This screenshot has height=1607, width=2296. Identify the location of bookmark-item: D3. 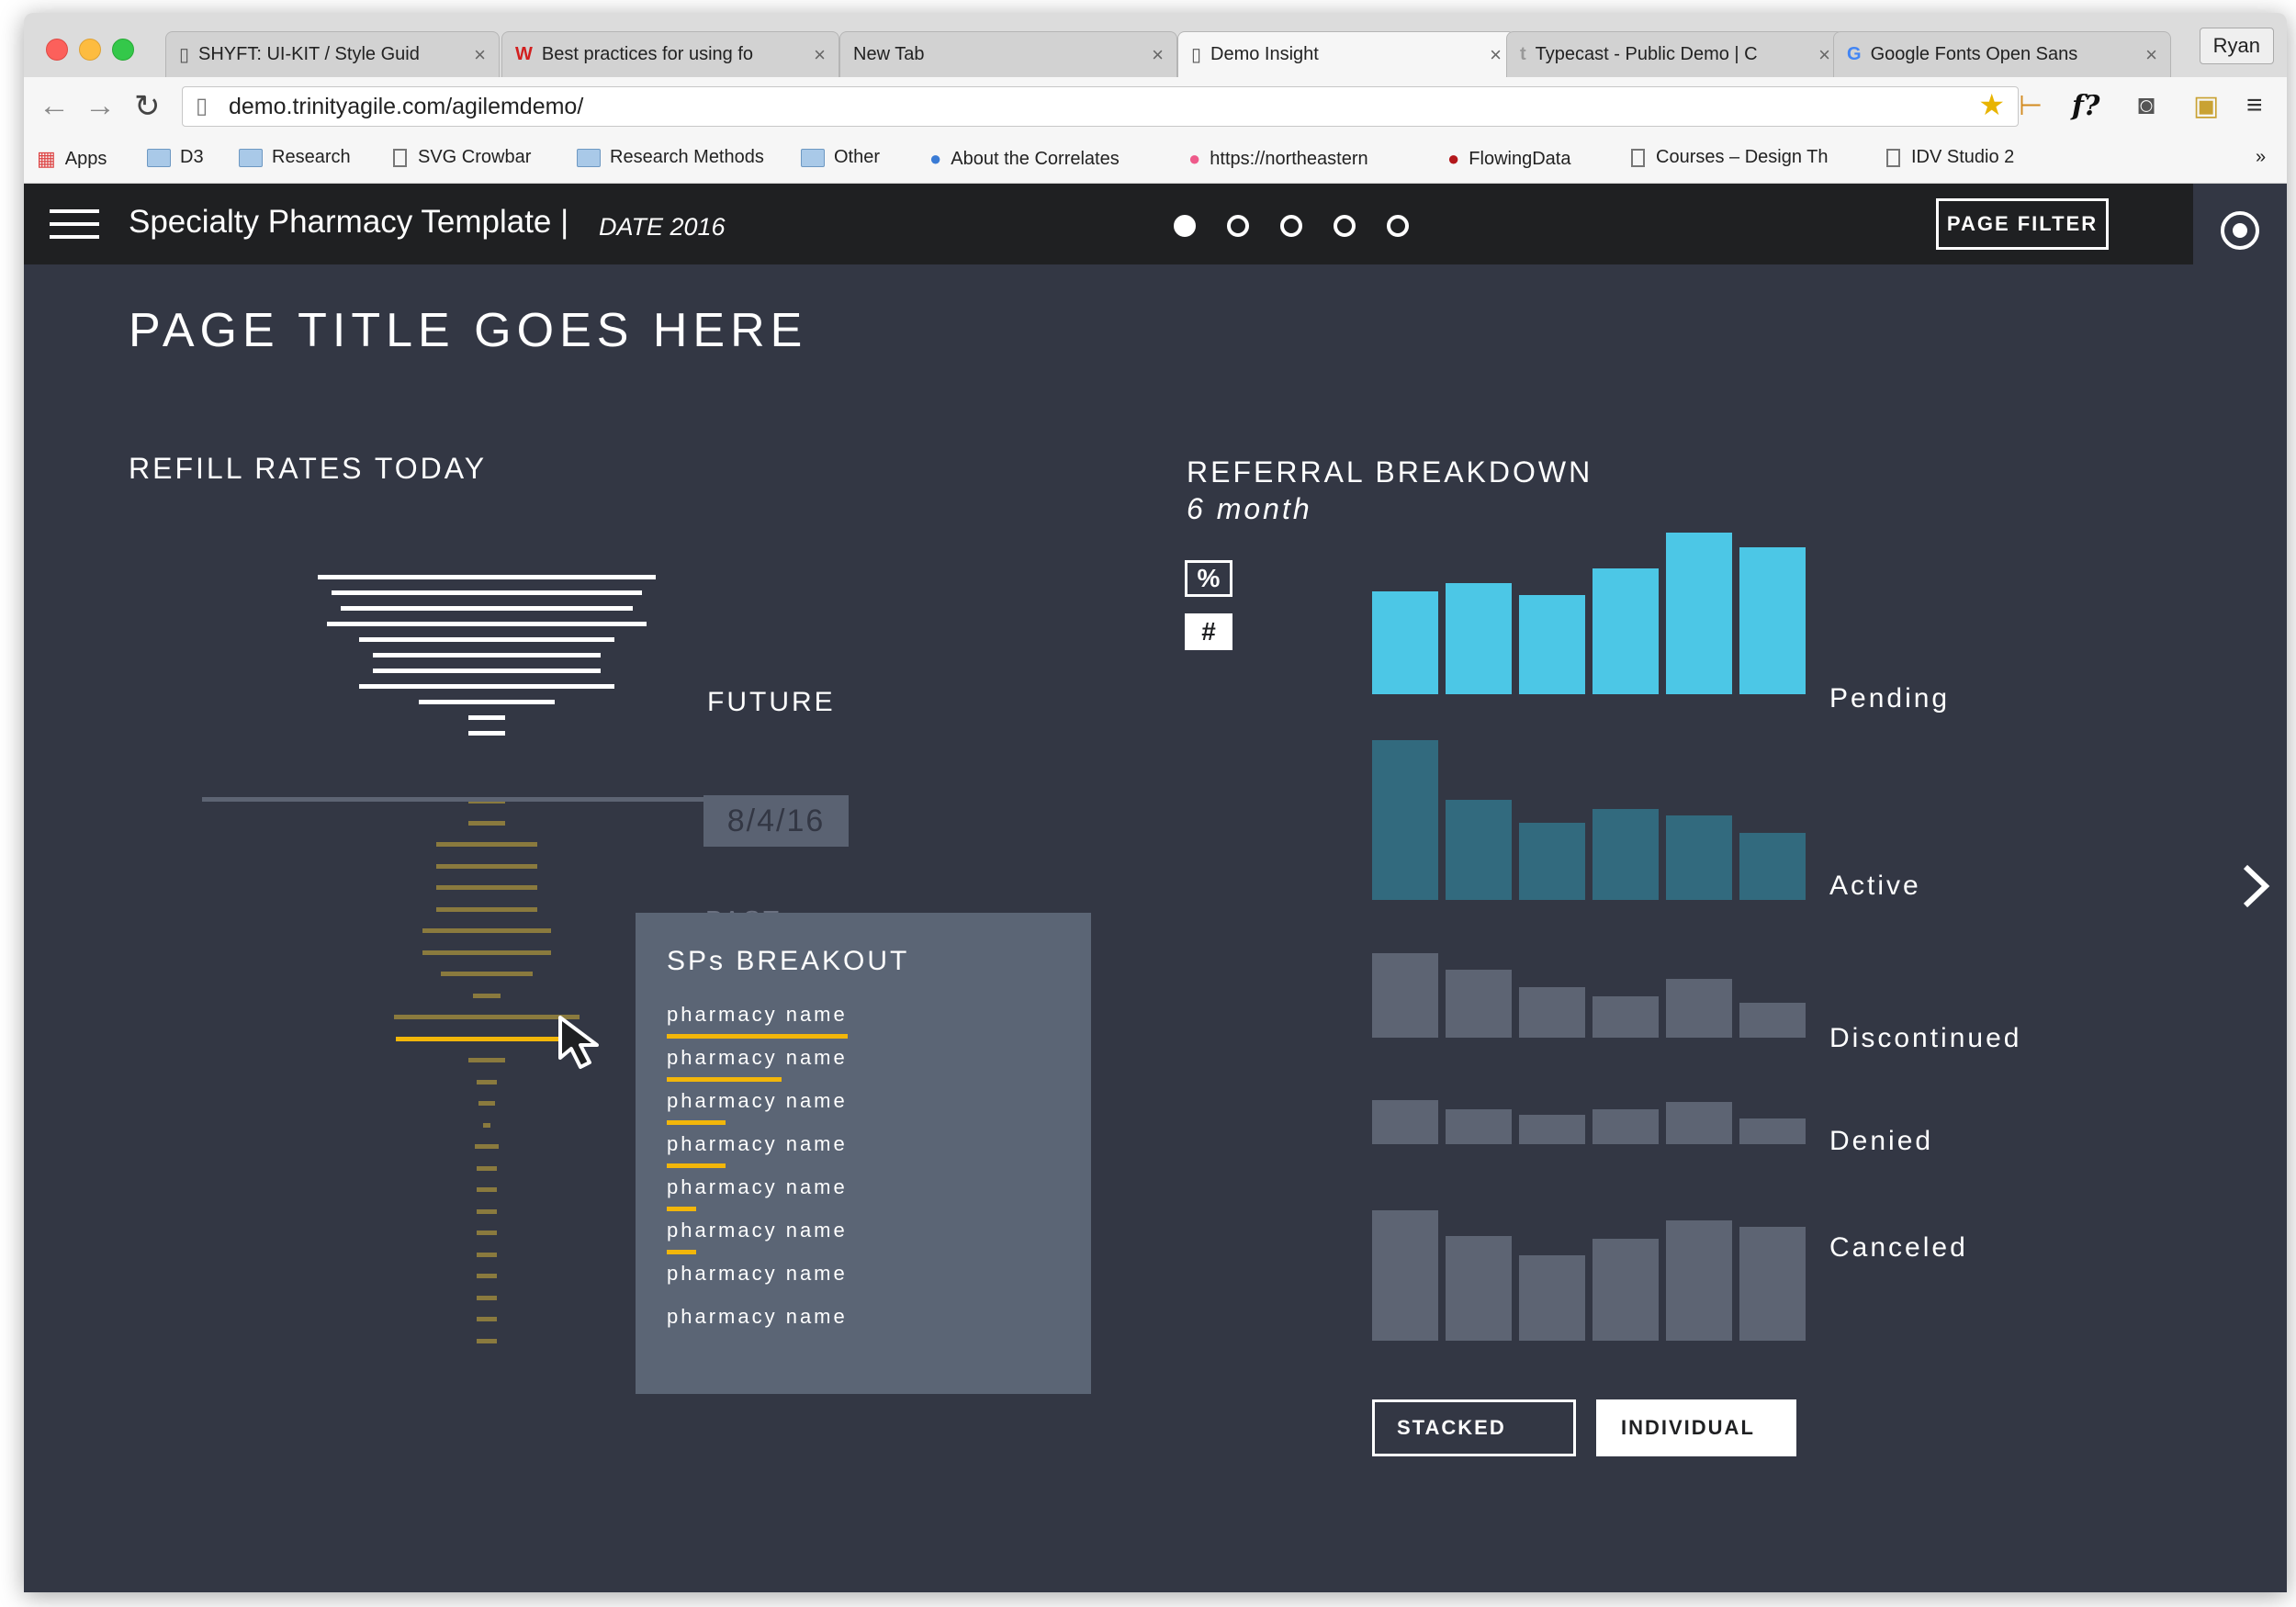
(175, 157).